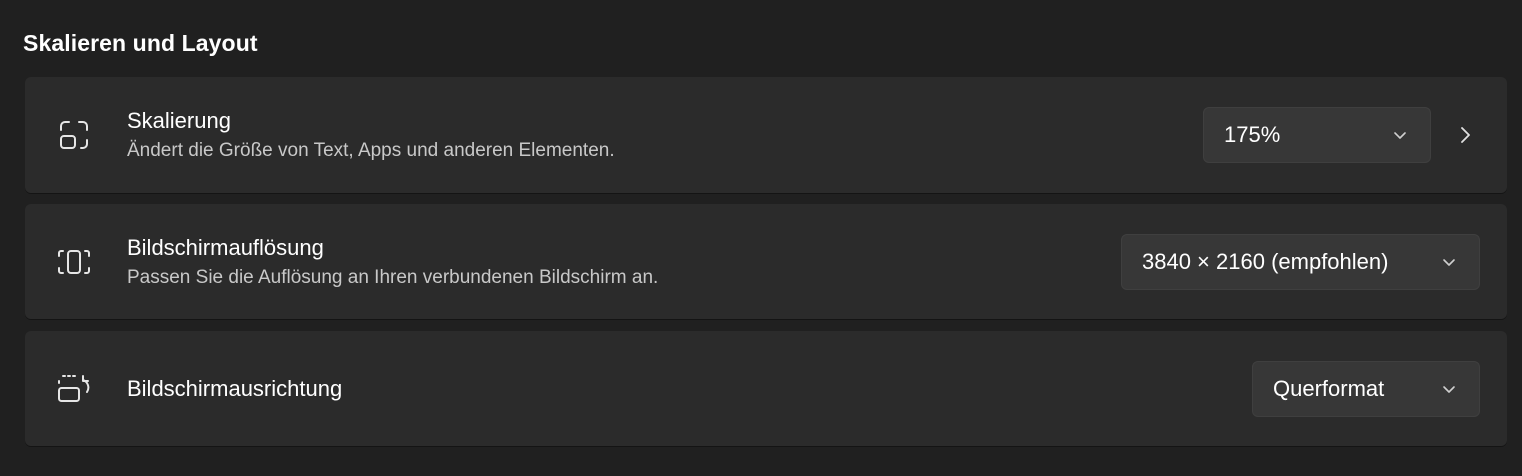 The height and width of the screenshot is (476, 1522). What do you see at coordinates (1465, 135) in the screenshot?
I see `chevron-right-icon` at bounding box center [1465, 135].